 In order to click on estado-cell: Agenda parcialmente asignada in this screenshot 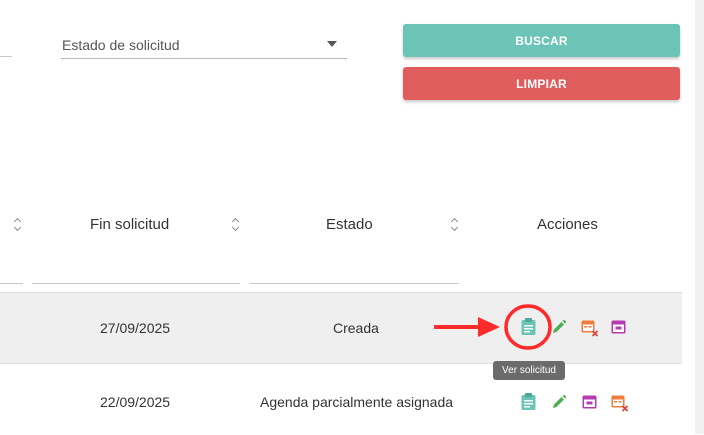, I will do `click(357, 402)`.